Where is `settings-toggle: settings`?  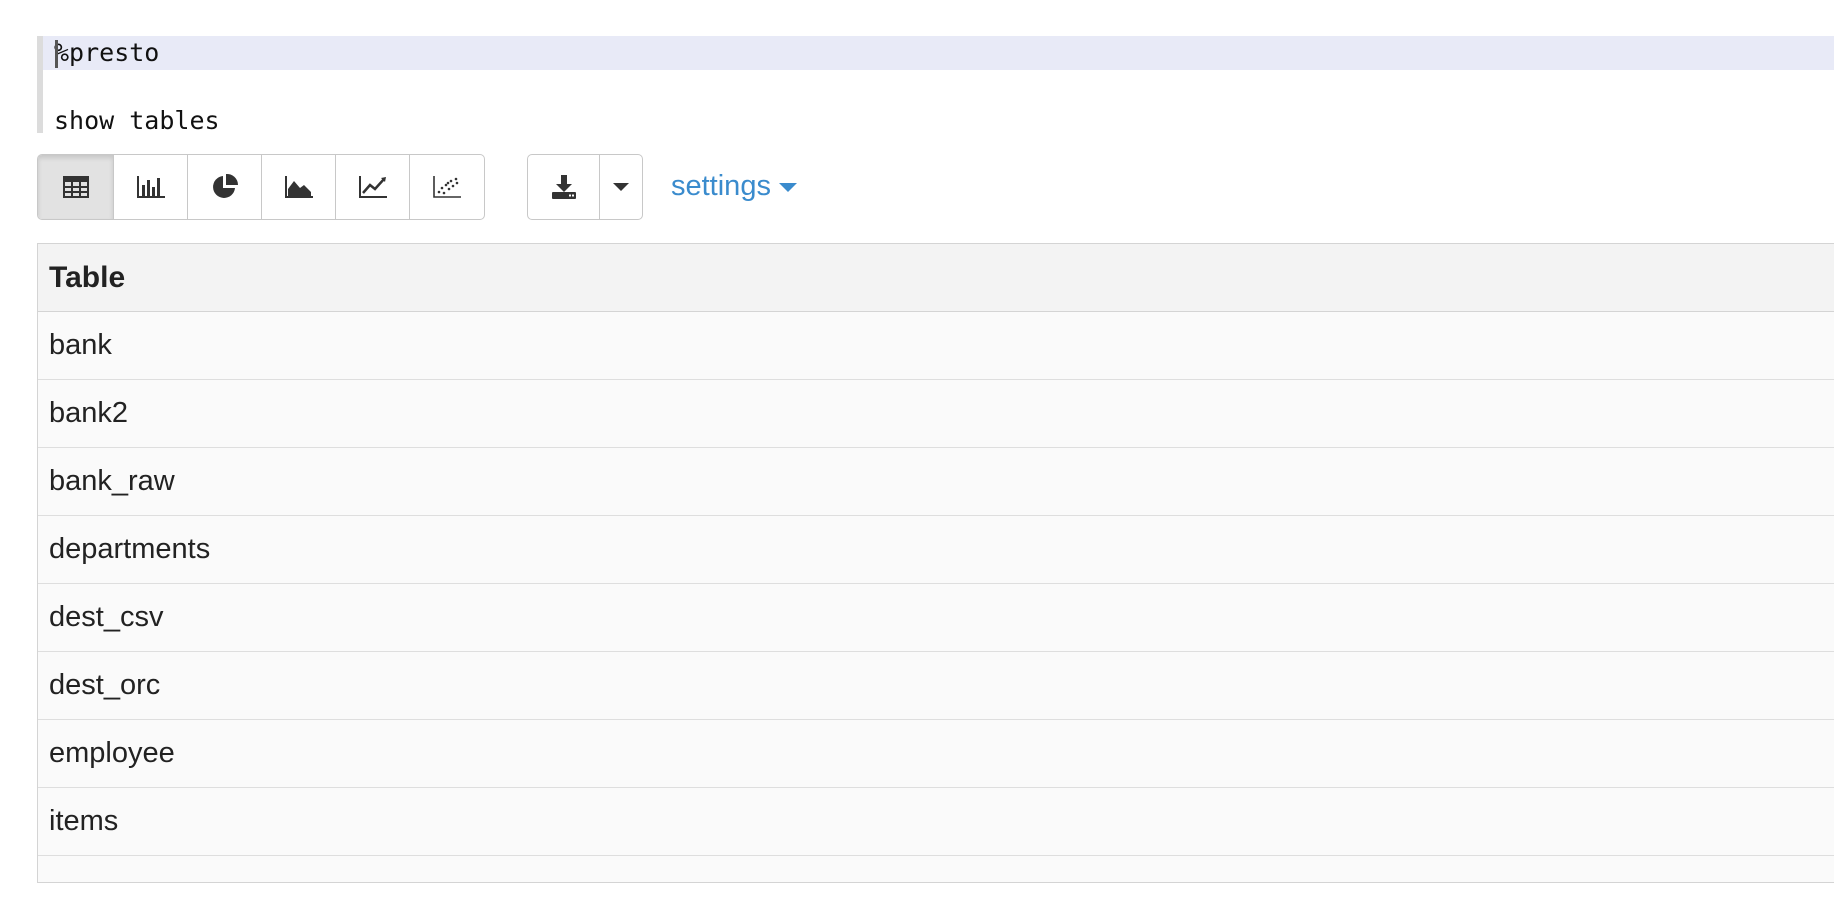 settings-toggle: settings is located at coordinates (734, 186).